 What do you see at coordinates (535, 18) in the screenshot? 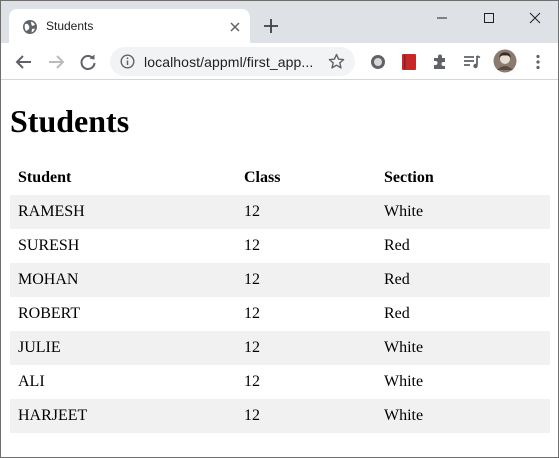
I see `window-close-icon` at bounding box center [535, 18].